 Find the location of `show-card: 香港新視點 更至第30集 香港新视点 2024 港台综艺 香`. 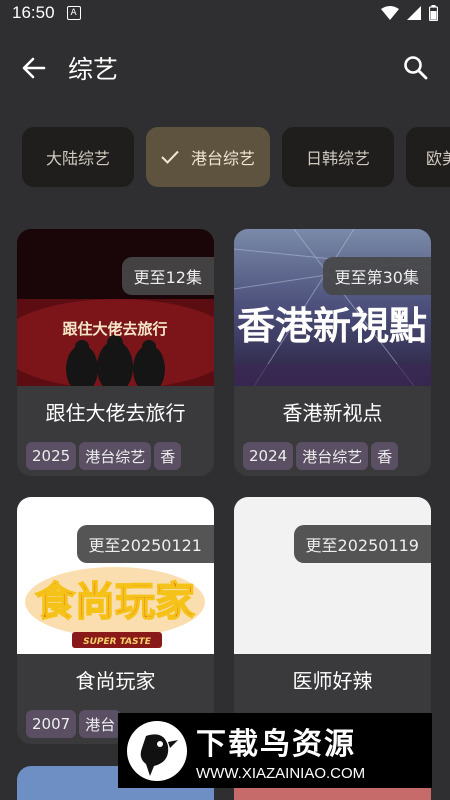

show-card: 香港新視點 更至第30集 香港新视点 2024 港台综艺 香 is located at coordinates (332, 352).